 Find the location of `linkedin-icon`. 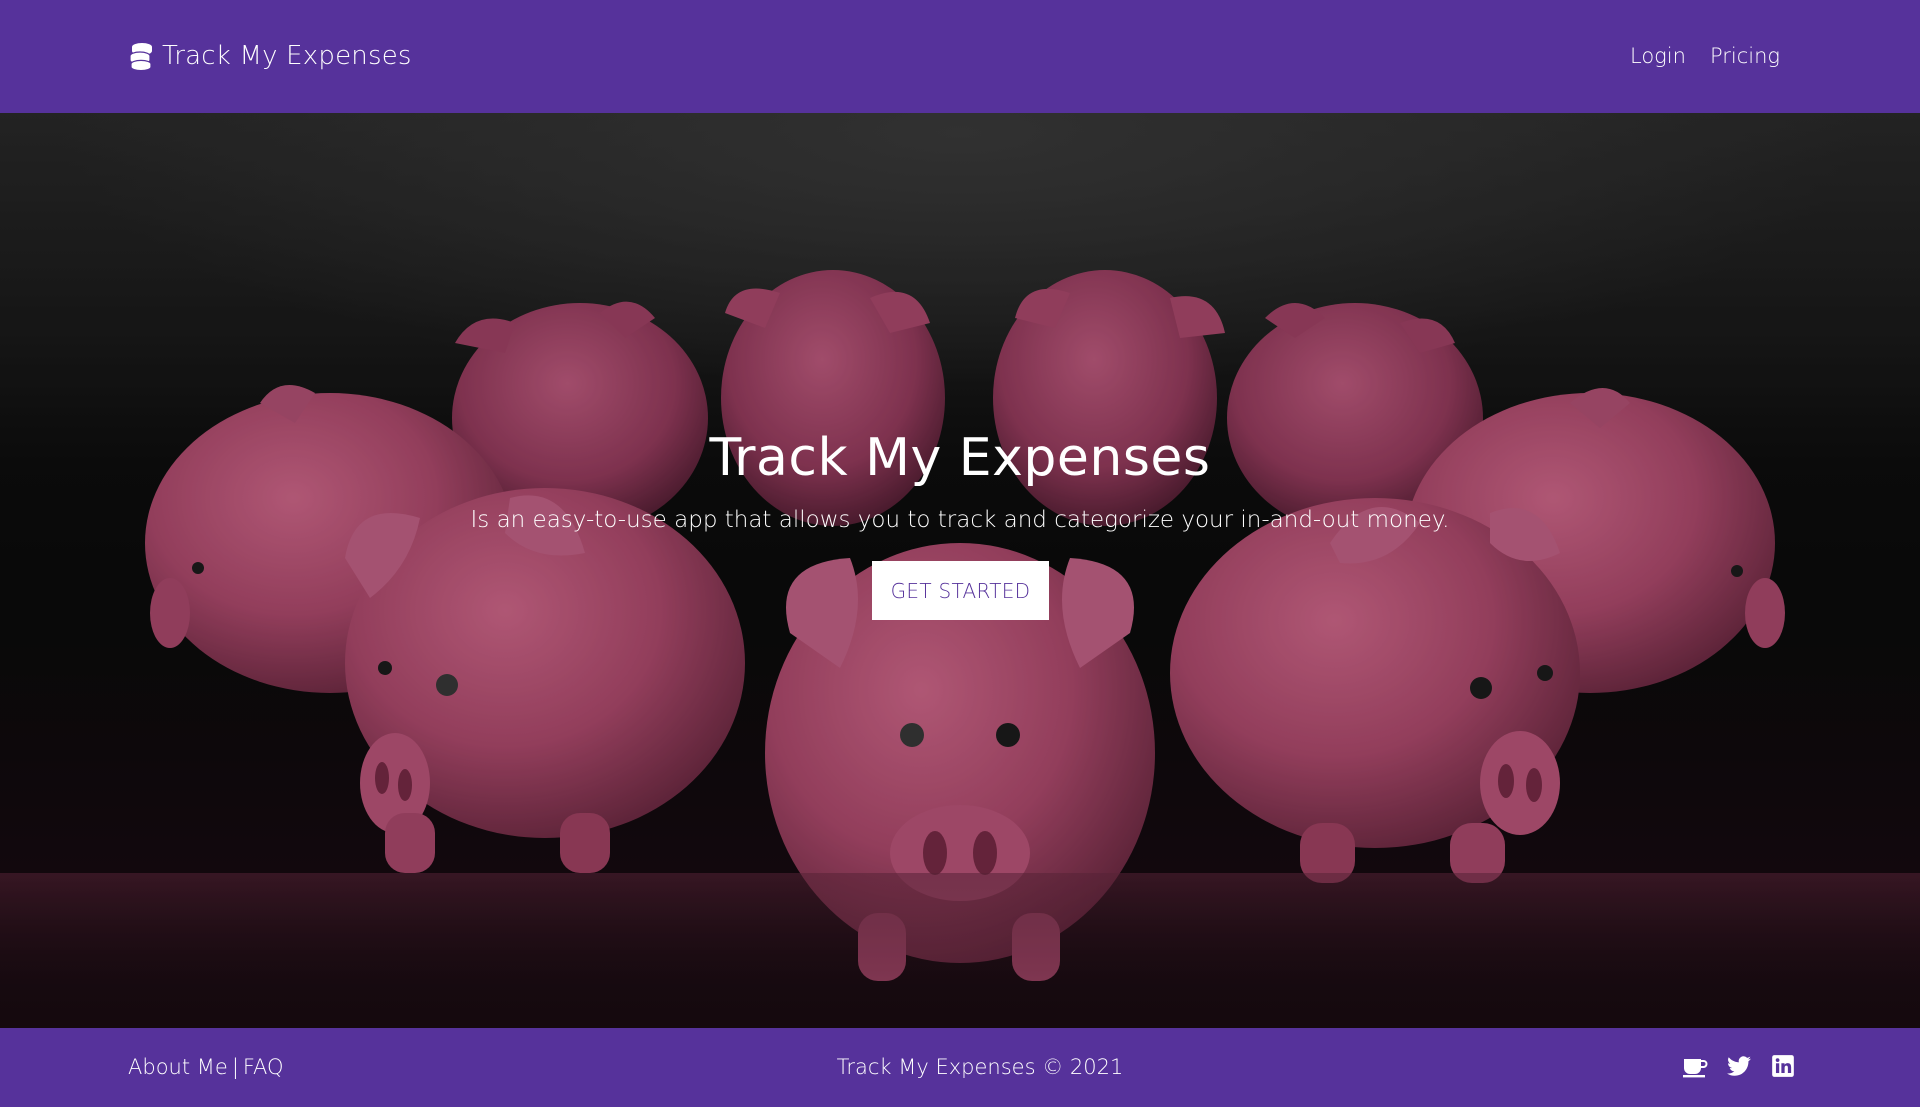

linkedin-icon is located at coordinates (1783, 1066).